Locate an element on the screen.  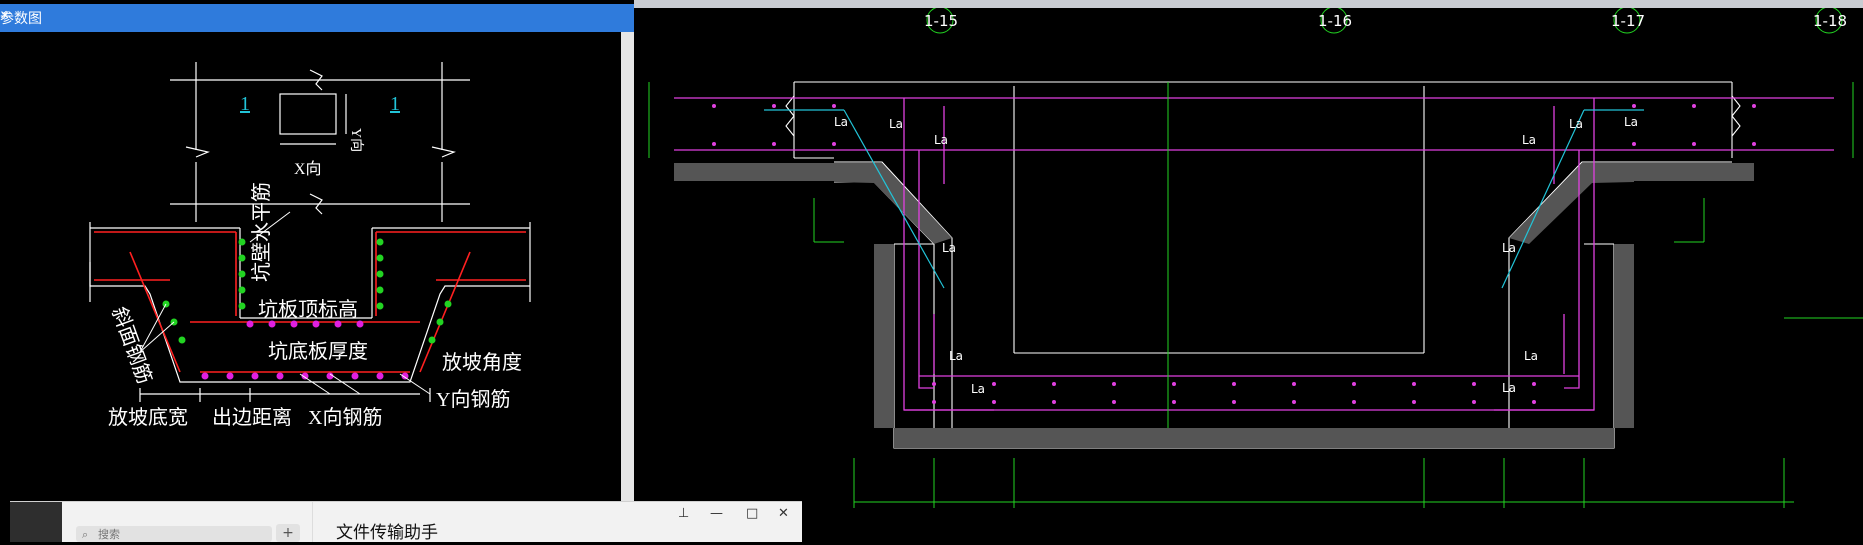
label-bottom-thickness: 坑底板厚度 is located at coordinates (318, 351).